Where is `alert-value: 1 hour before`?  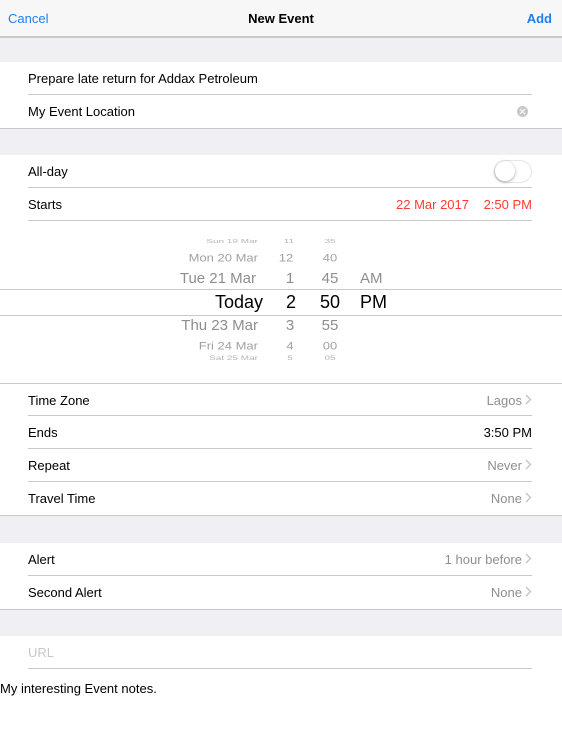 alert-value: 1 hour before is located at coordinates (483, 559).